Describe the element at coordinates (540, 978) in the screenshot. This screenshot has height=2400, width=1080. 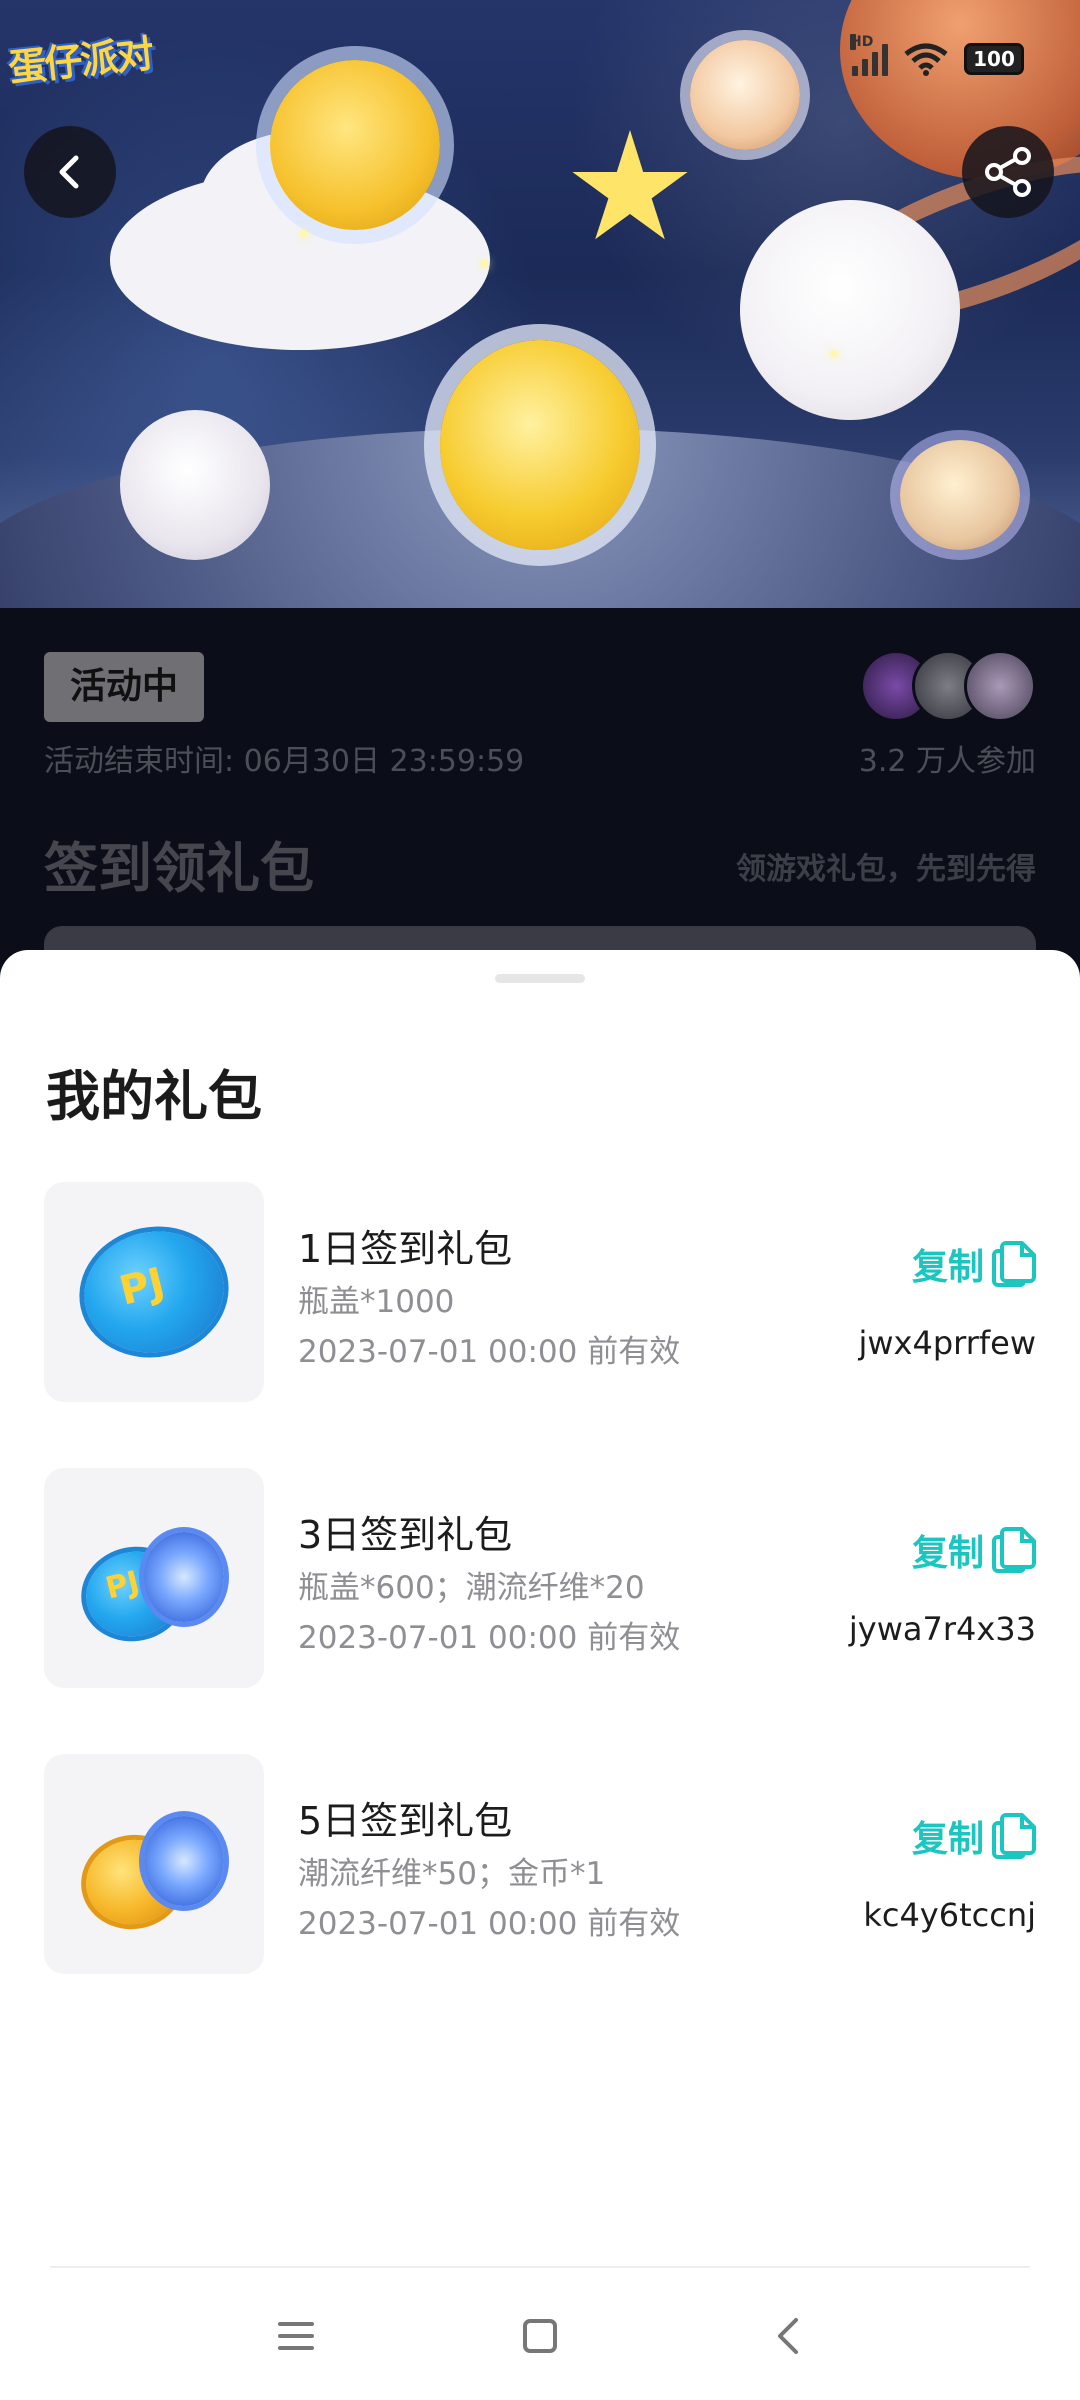
I see `sheet-drag-handle` at that location.